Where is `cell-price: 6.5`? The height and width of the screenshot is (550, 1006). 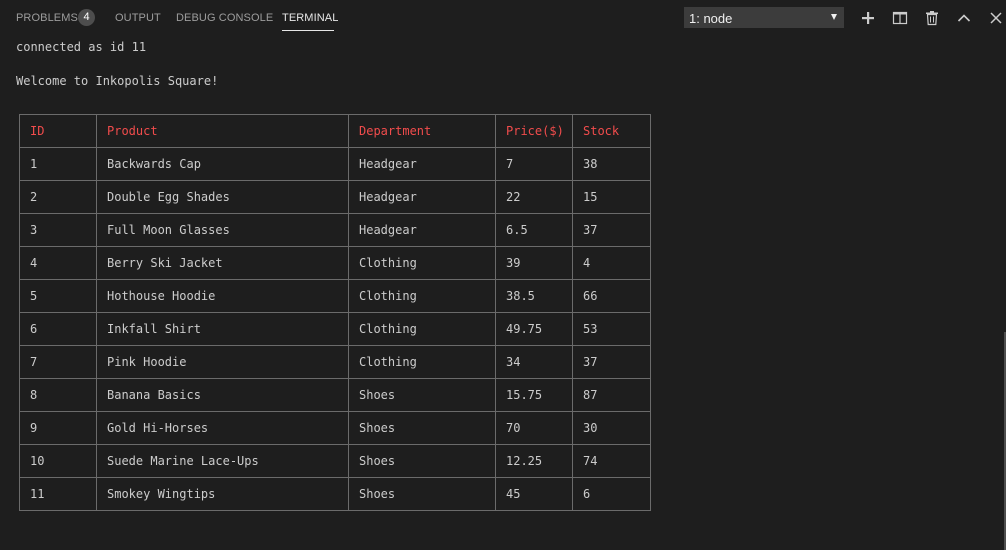 cell-price: 6.5 is located at coordinates (534, 230).